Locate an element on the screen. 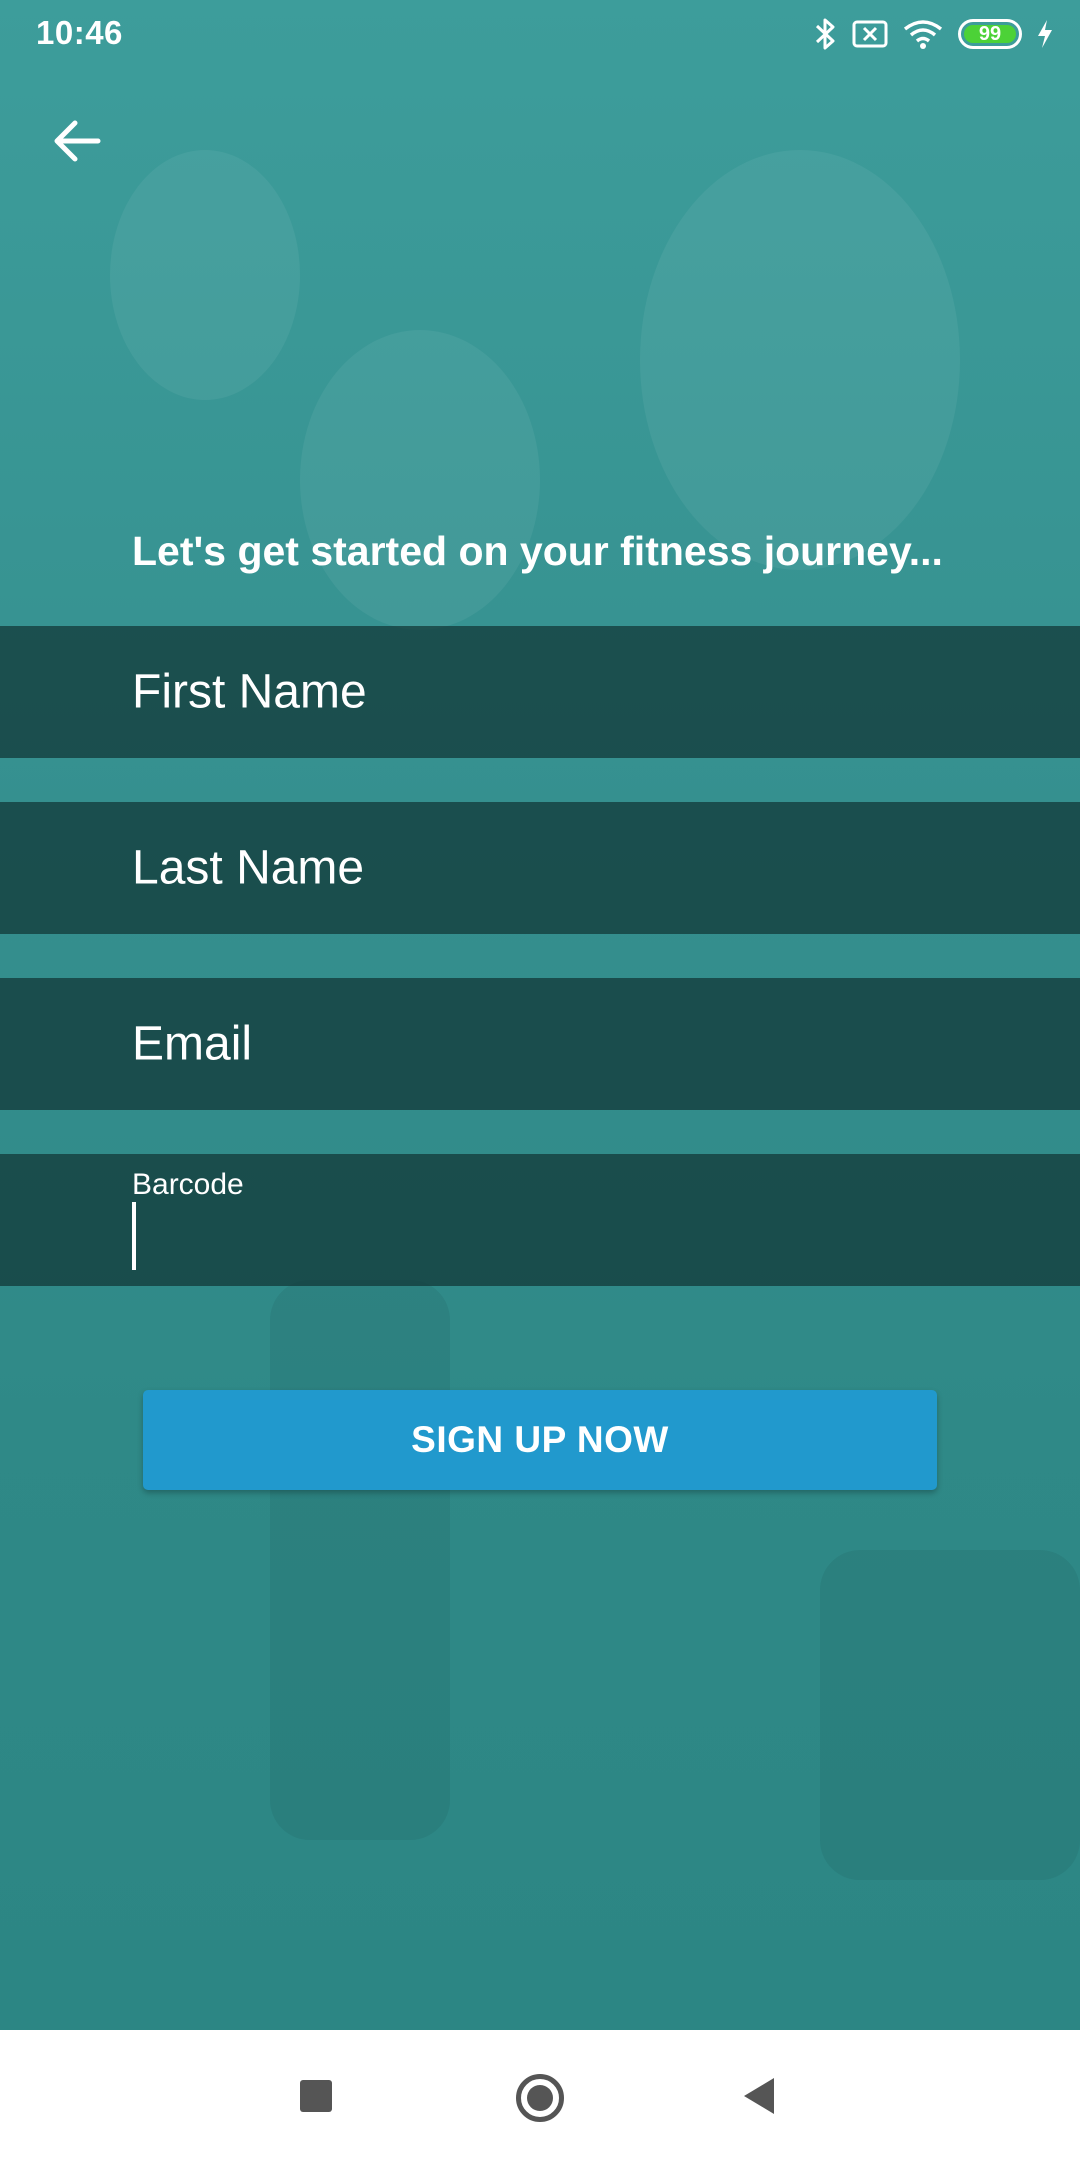 The image size is (1080, 2160). last-name-field: Last Name is located at coordinates (540, 868).